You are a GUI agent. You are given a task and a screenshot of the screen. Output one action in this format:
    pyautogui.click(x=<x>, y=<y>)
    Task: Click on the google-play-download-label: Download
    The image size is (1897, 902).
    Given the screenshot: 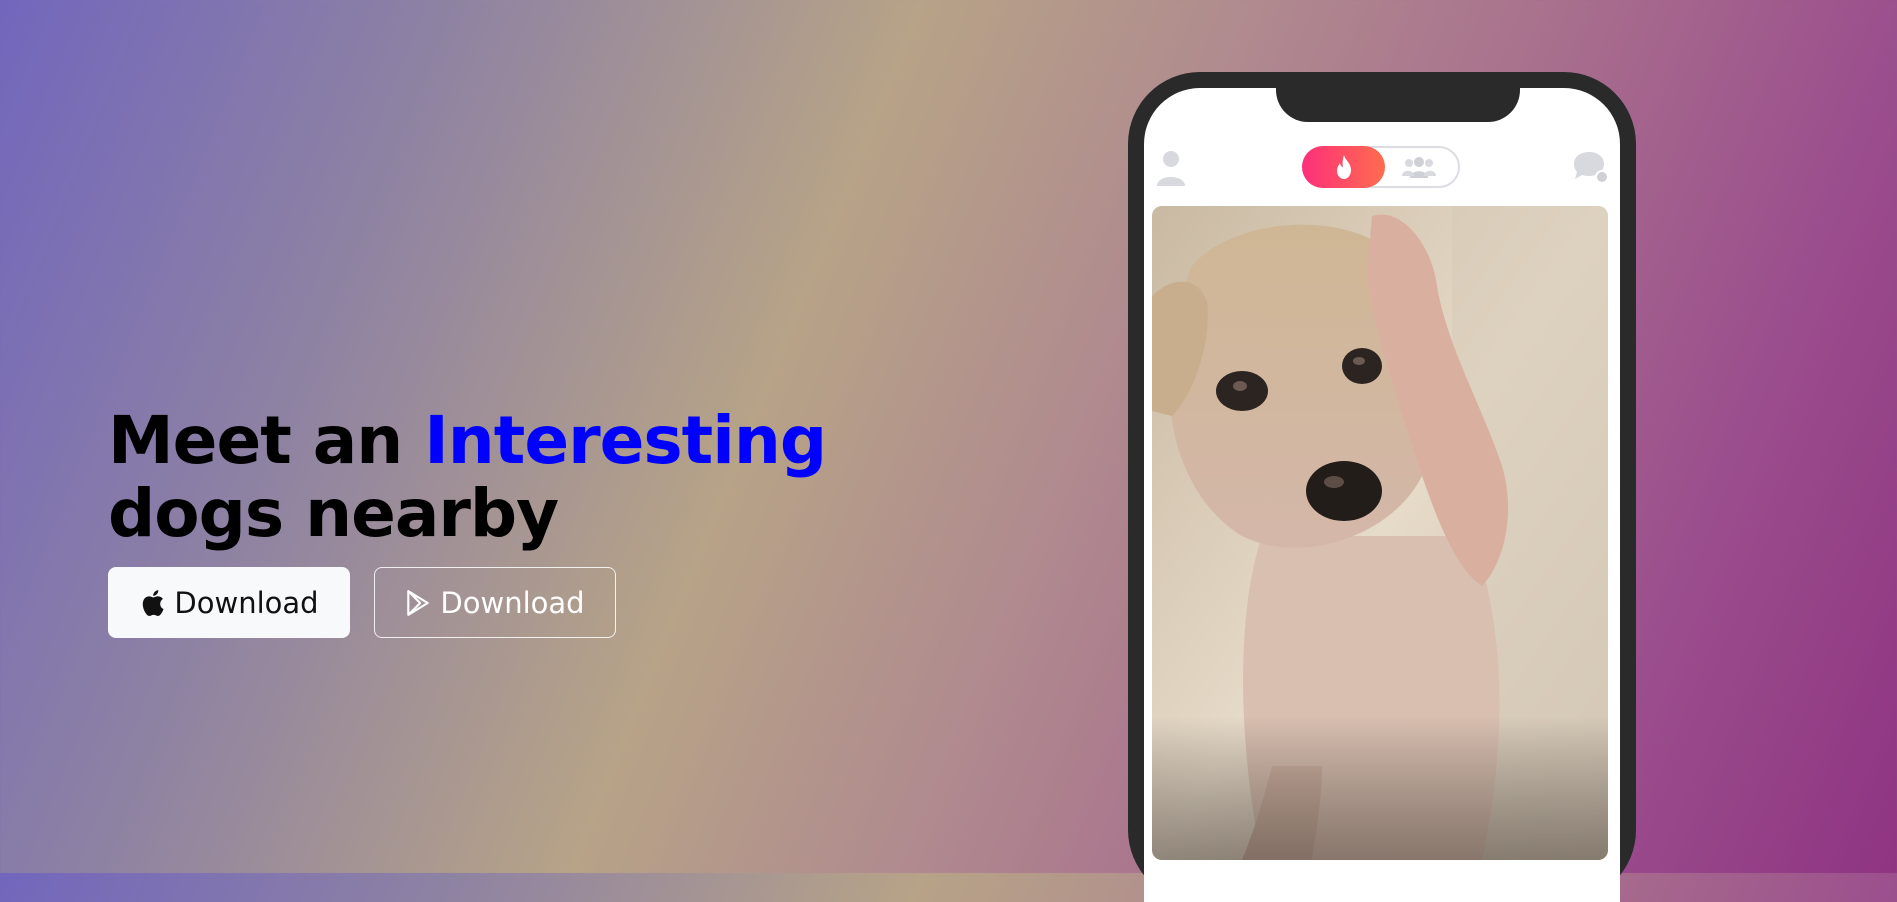 What is the action you would take?
    pyautogui.click(x=512, y=602)
    